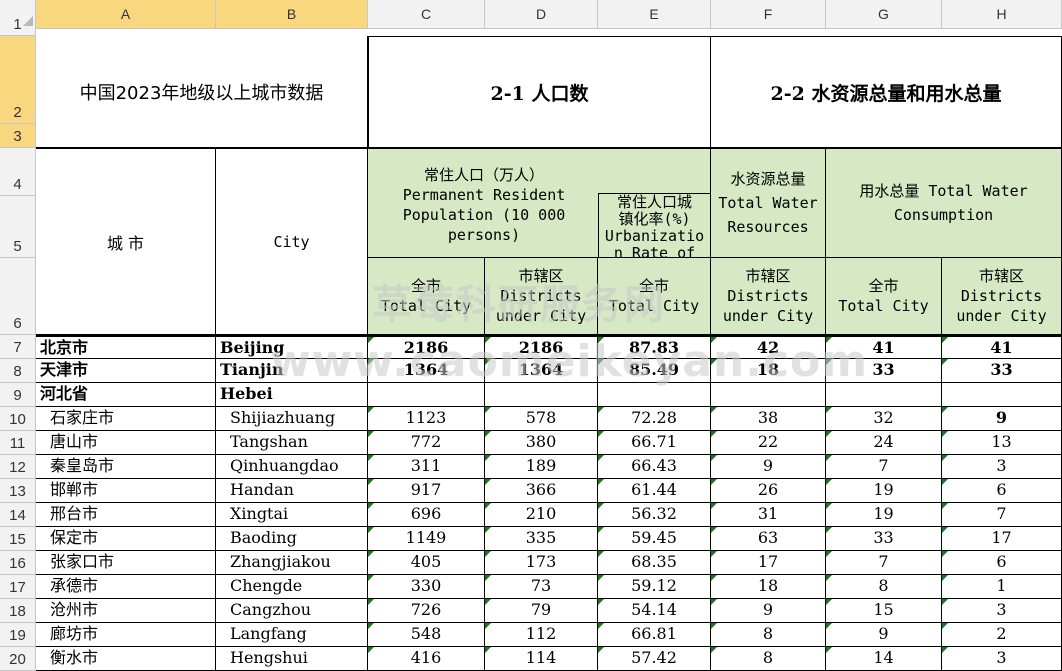 This screenshot has height=671, width=1062. What do you see at coordinates (426, 347) in the screenshot?
I see `cell-c7: 2186` at bounding box center [426, 347].